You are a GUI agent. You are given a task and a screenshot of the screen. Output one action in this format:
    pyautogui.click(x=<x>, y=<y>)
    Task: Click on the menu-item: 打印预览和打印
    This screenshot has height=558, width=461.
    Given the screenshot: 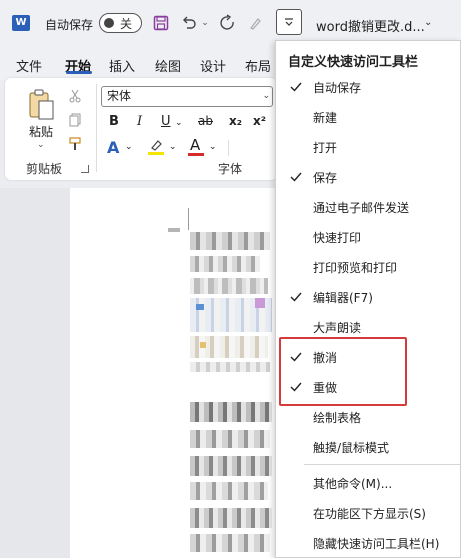 What is the action you would take?
    pyautogui.click(x=368, y=268)
    